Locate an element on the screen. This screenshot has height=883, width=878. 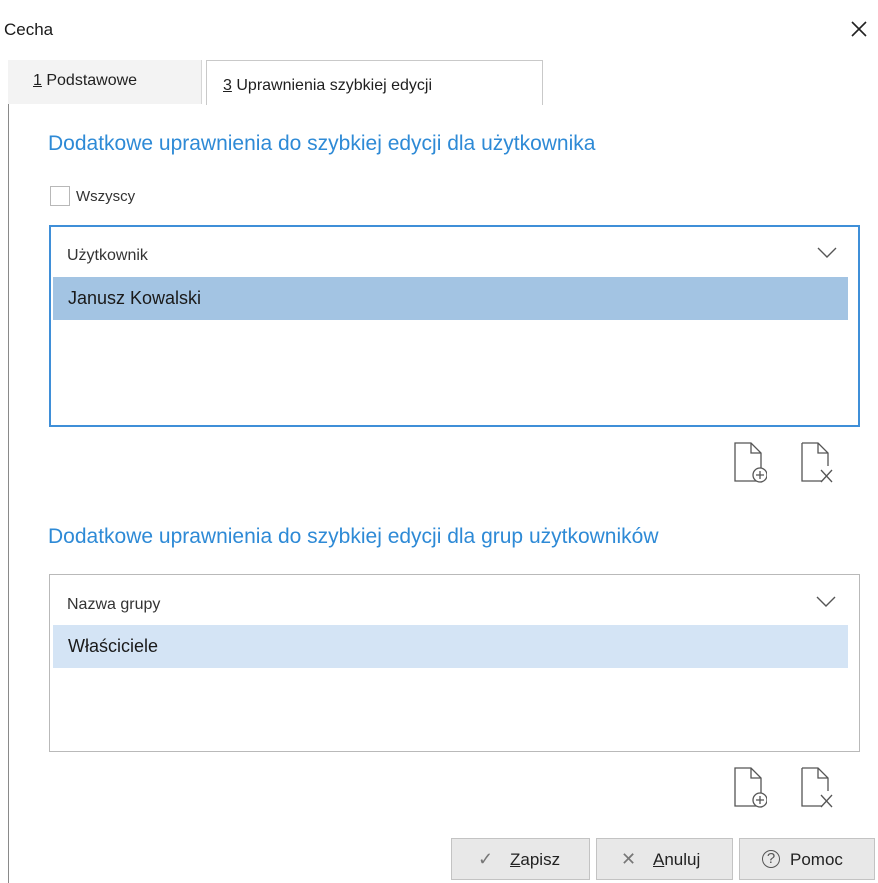
tab-number: 3 is located at coordinates (227, 85).